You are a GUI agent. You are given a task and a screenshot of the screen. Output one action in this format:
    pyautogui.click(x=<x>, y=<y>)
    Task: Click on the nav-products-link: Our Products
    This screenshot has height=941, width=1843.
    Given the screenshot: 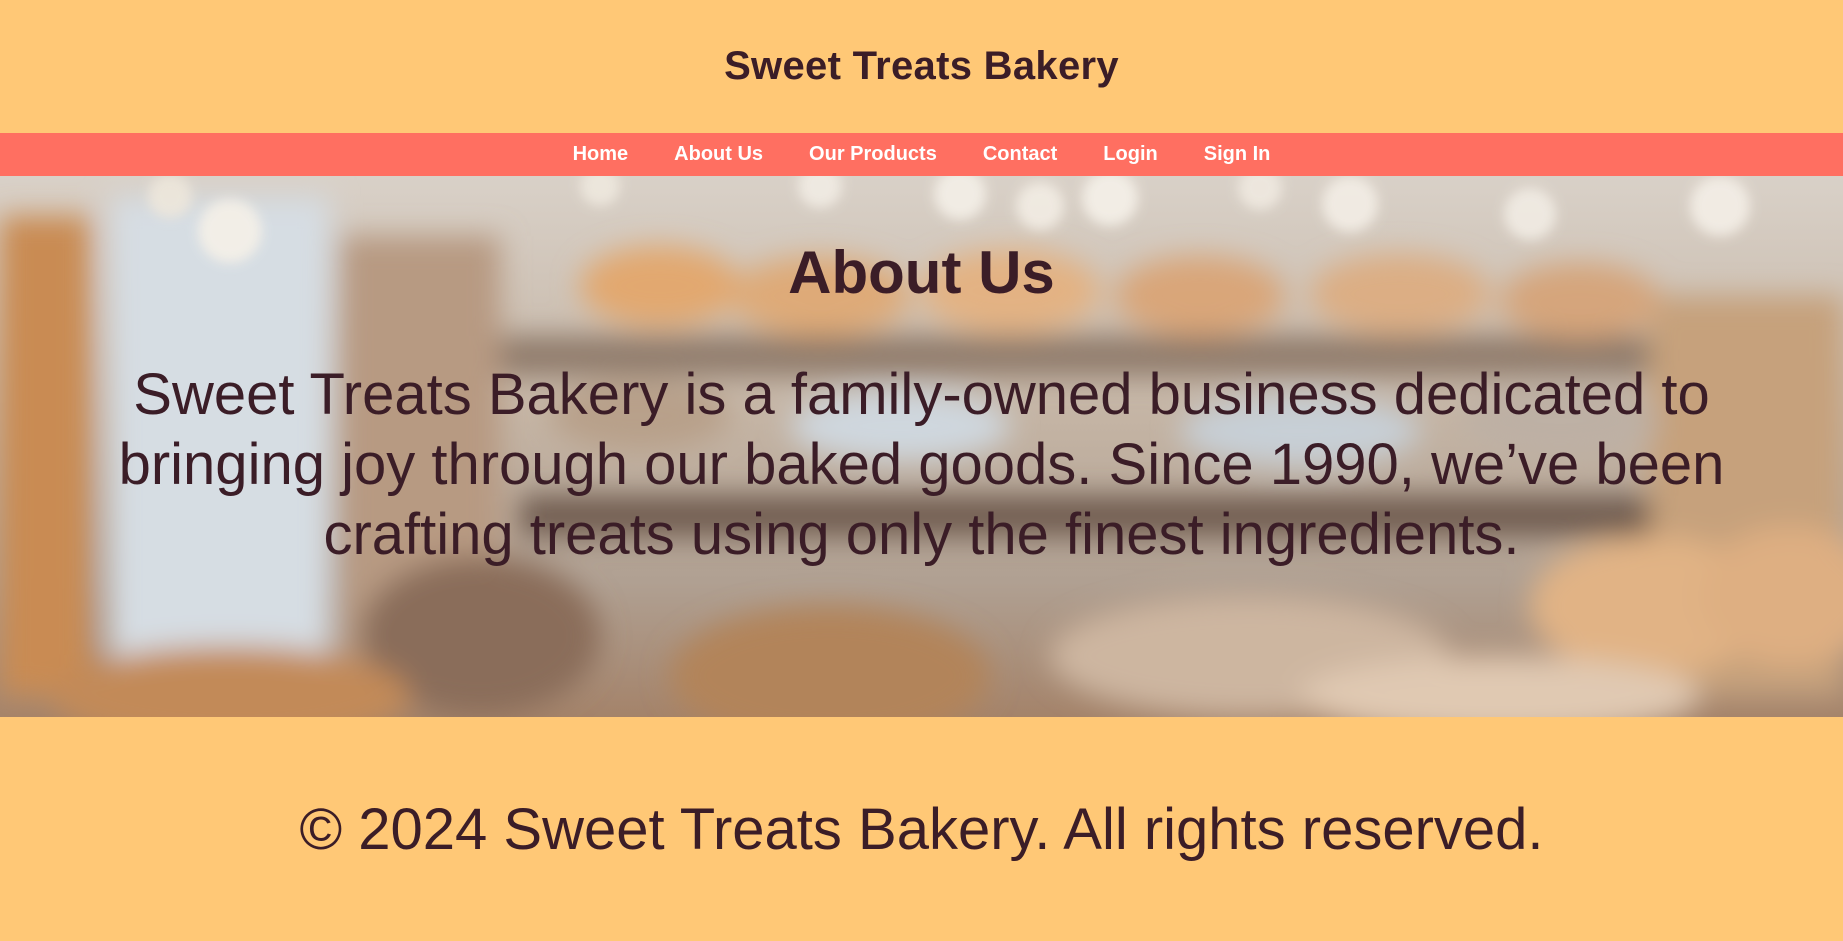 What is the action you would take?
    pyautogui.click(x=873, y=154)
    